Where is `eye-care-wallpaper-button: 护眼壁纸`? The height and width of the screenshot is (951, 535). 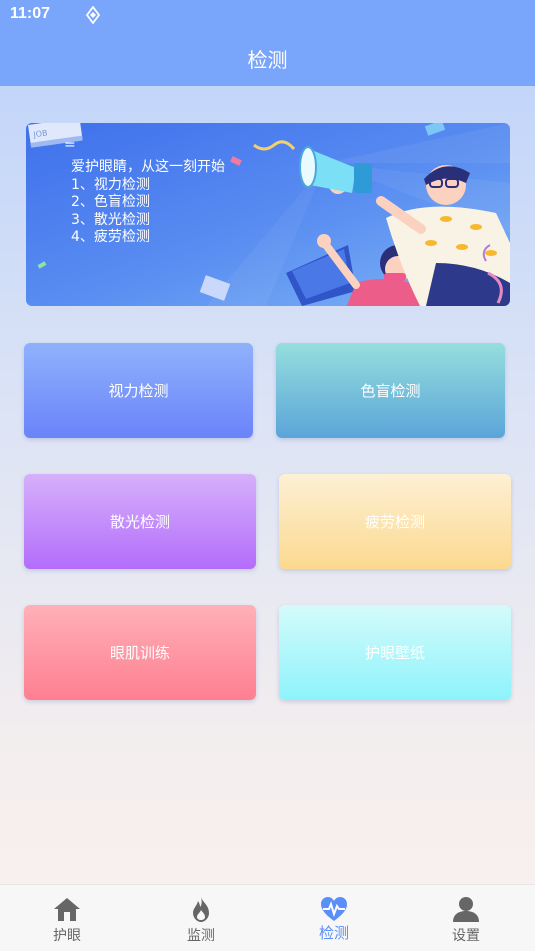
eye-care-wallpaper-button: 护眼壁纸 is located at coordinates (395, 652).